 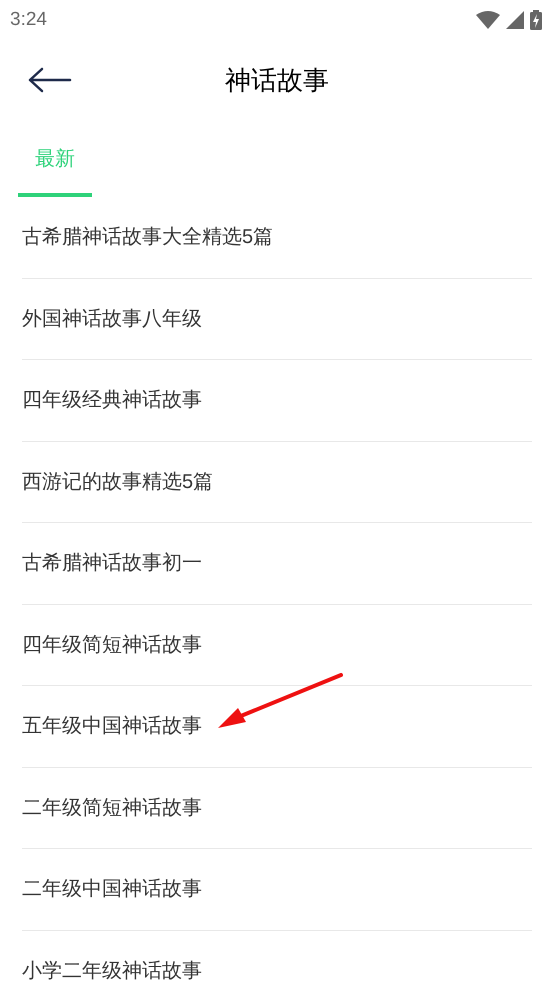 What do you see at coordinates (536, 20) in the screenshot?
I see `battery-icon` at bounding box center [536, 20].